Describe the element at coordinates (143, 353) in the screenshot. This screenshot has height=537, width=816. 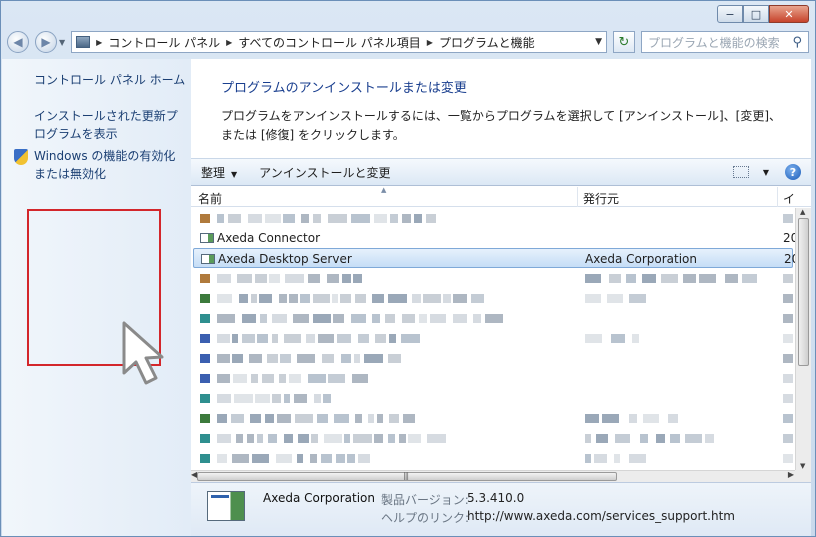
I see `mouse-cursor-icon` at that location.